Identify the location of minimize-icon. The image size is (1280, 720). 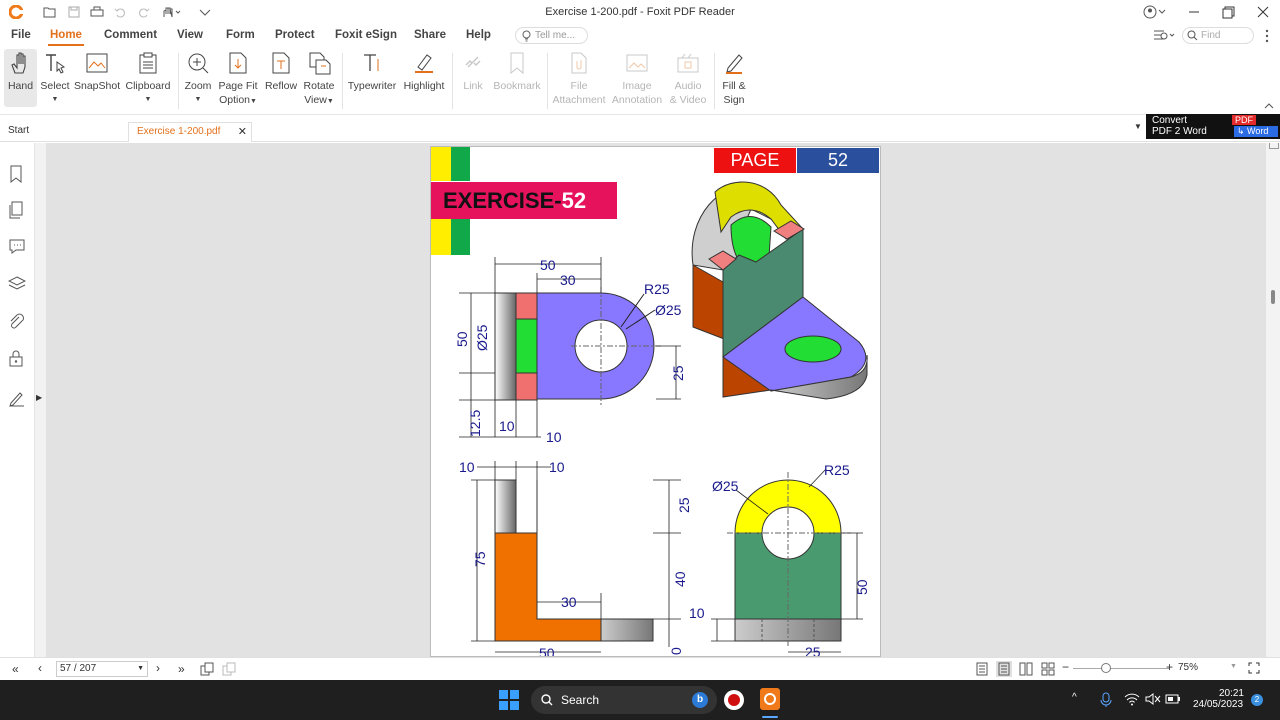
(1194, 12).